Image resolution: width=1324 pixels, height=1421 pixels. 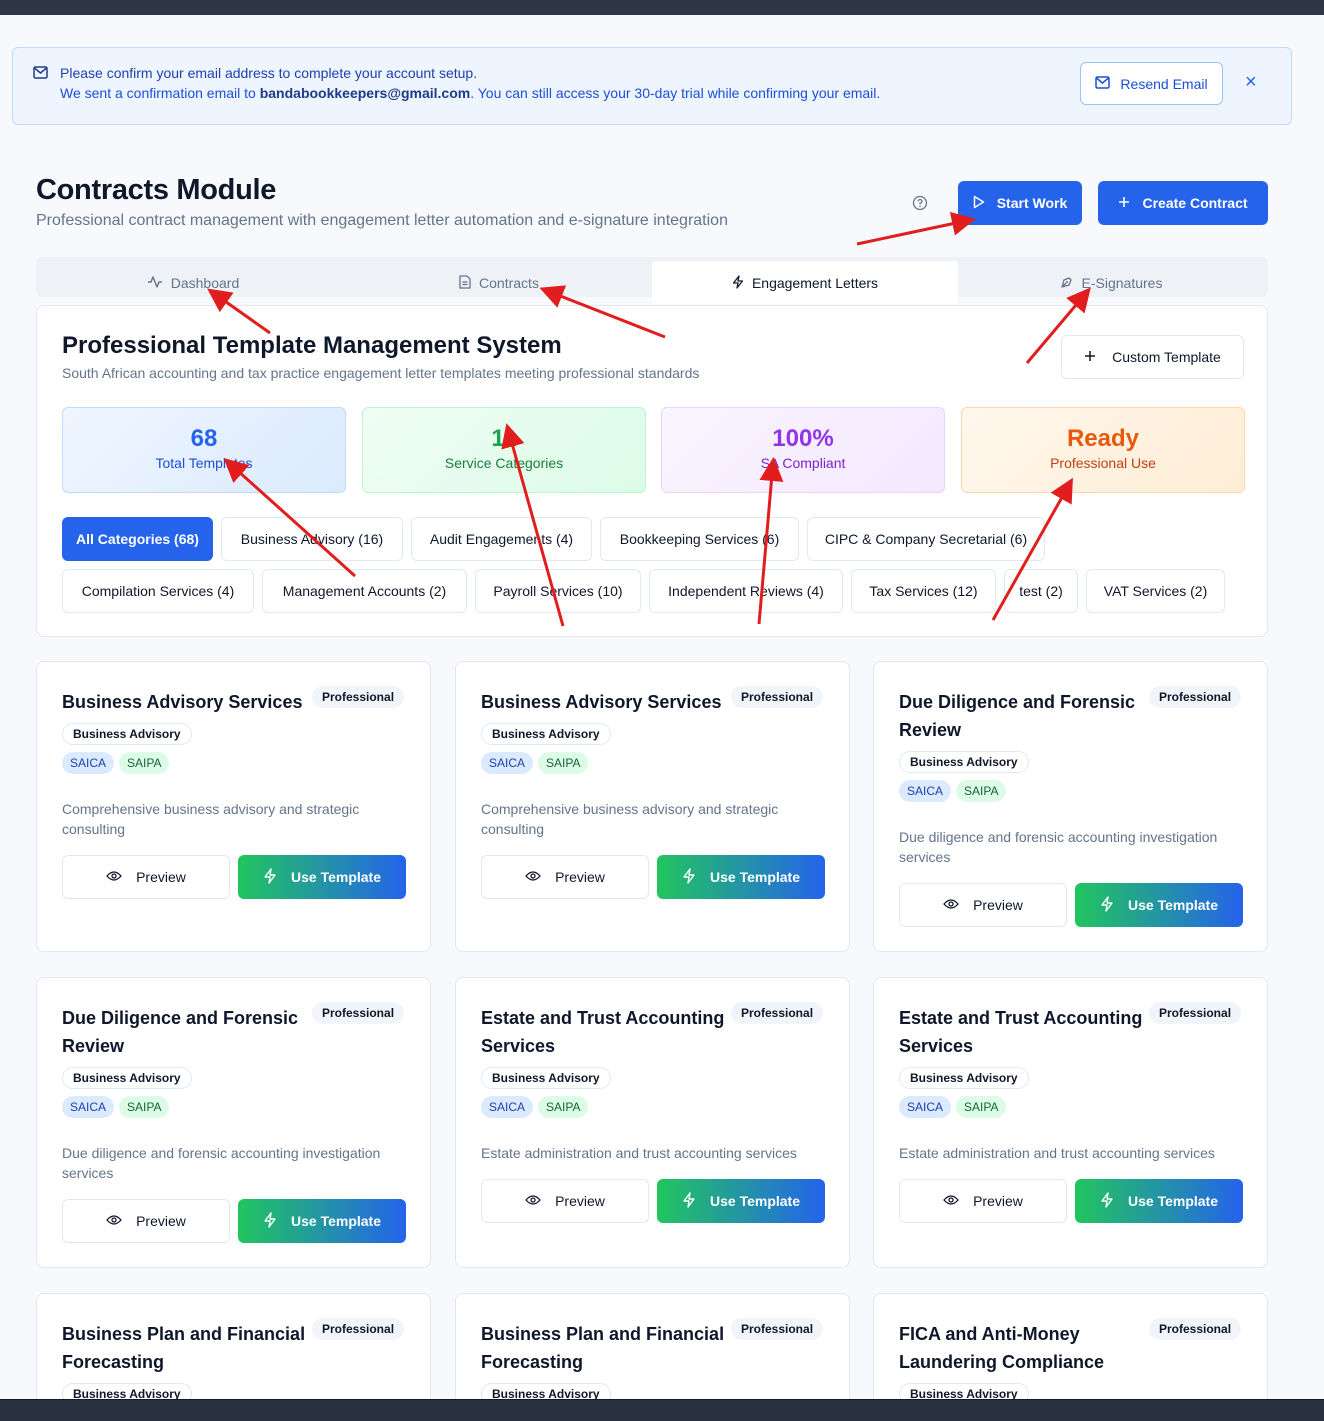 What do you see at coordinates (1111, 282) in the screenshot?
I see `tab-e-signatures: E-Signatures` at bounding box center [1111, 282].